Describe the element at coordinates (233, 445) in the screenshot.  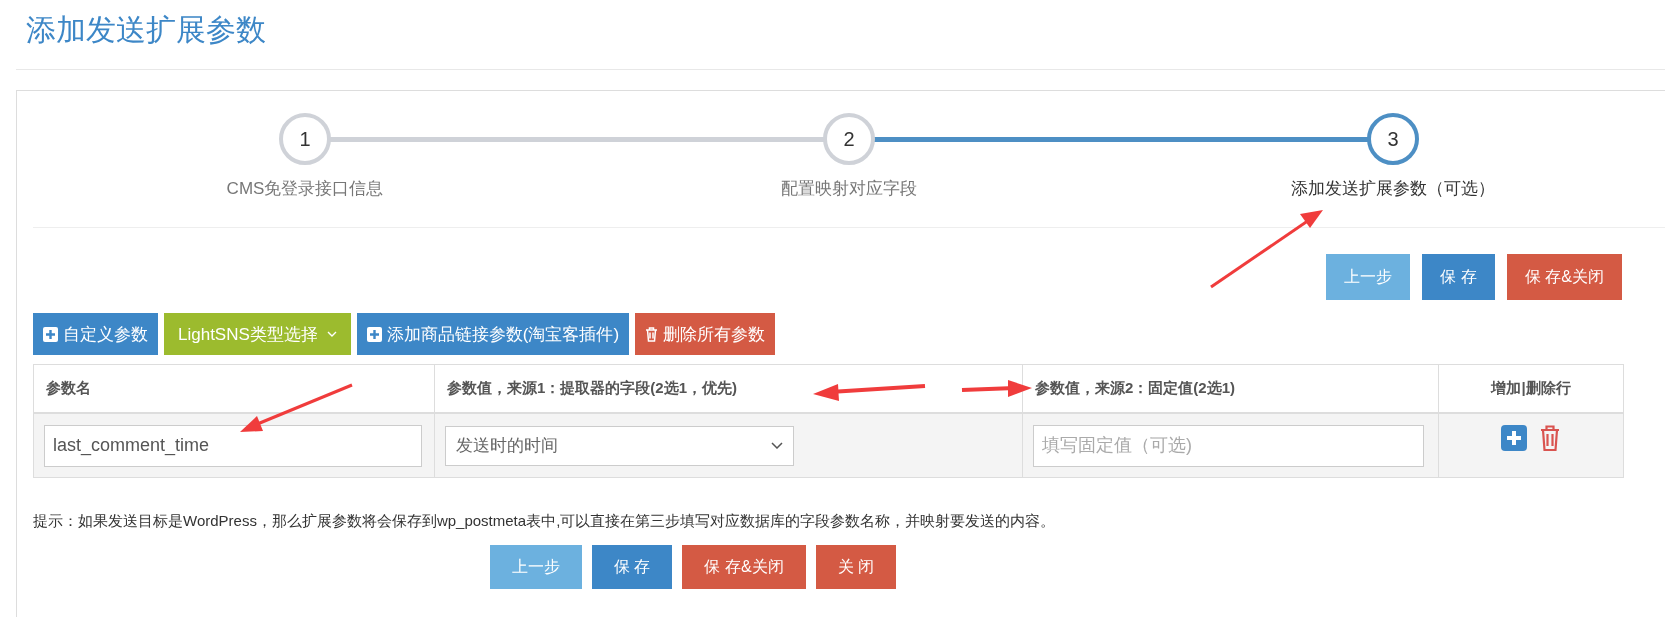
I see `param-name-field: last_comment_time` at that location.